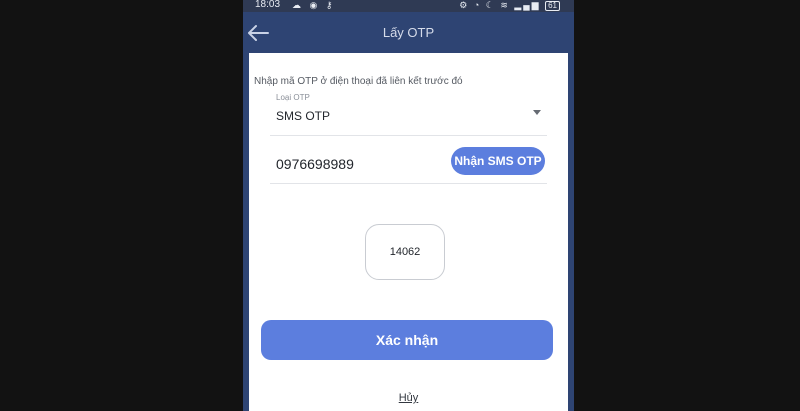 The image size is (800, 411). I want to click on system-icons: ⚙ ◔ ☾ ≋ ▂▄▆ 61, so click(509, 5).